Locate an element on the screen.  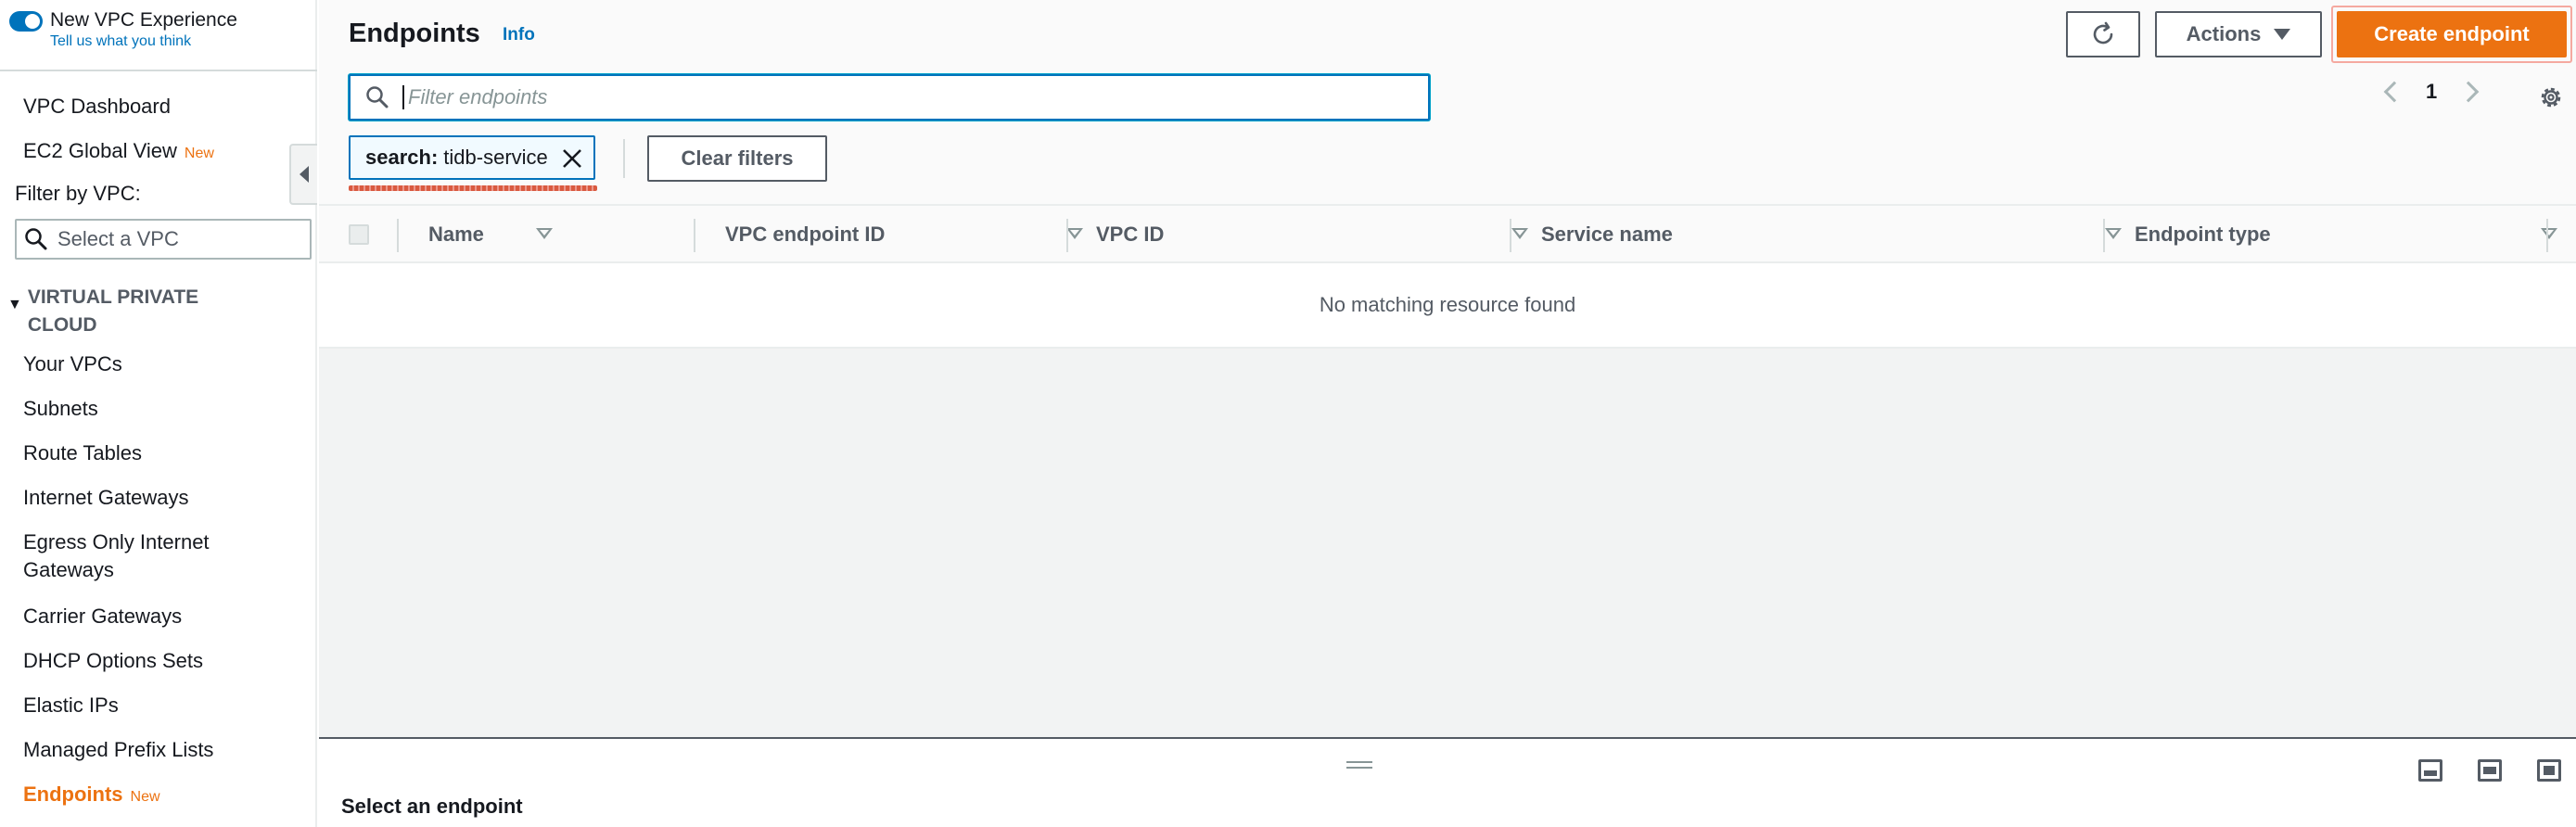
actions-dropdown-button: Actions is located at coordinates (2238, 34).